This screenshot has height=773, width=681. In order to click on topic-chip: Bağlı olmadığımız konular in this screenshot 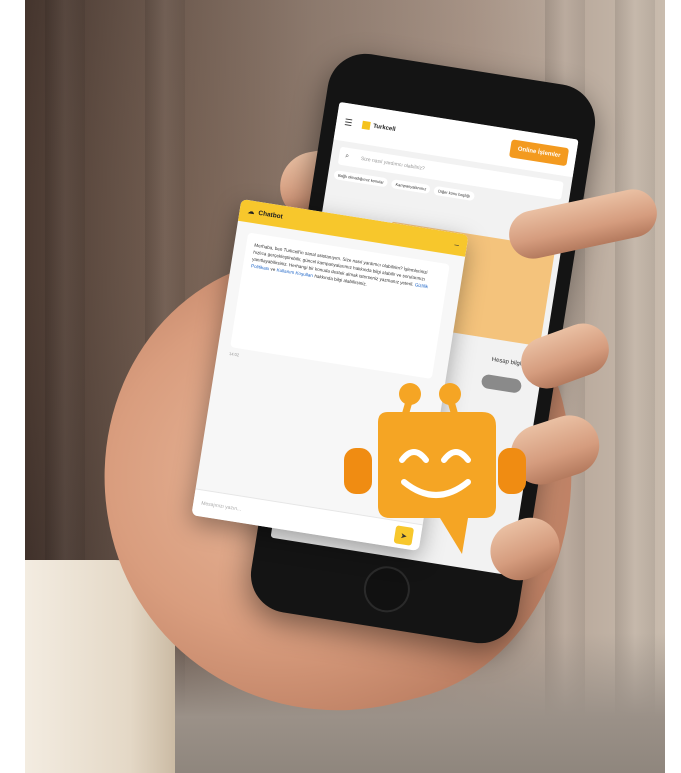, I will do `click(361, 179)`.